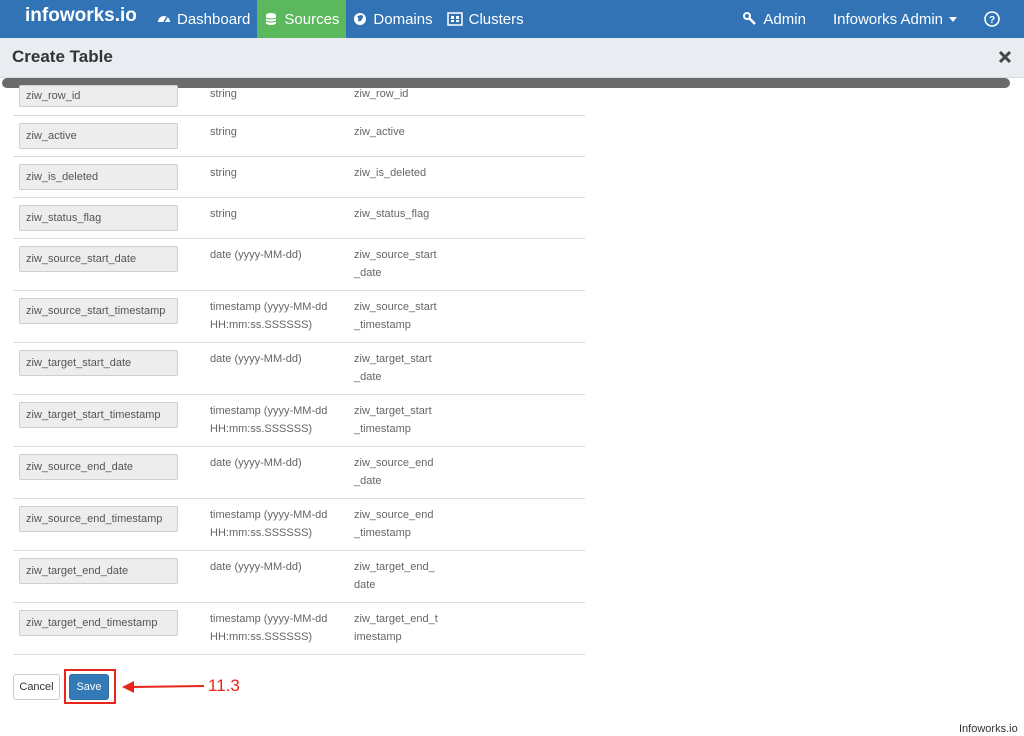 This screenshot has height=736, width=1024. I want to click on column-name-input: ziw_row_id, so click(98, 96).